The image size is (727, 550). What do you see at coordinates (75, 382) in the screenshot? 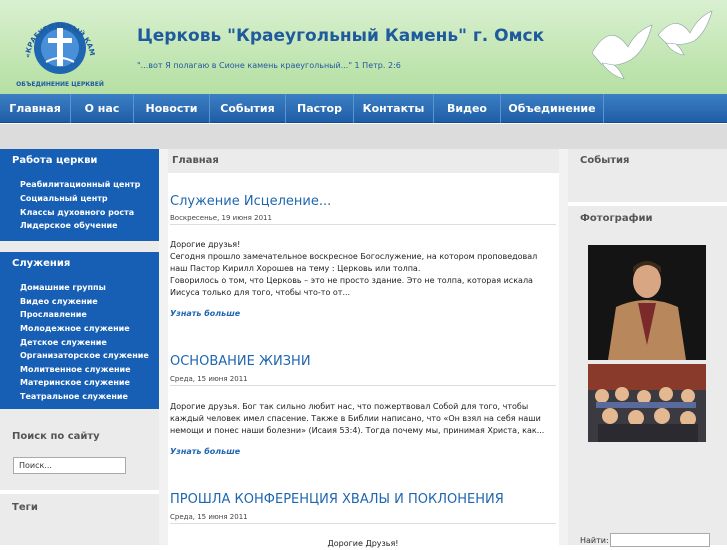
I see `sidebar-item-mothers: Материнское служение` at bounding box center [75, 382].